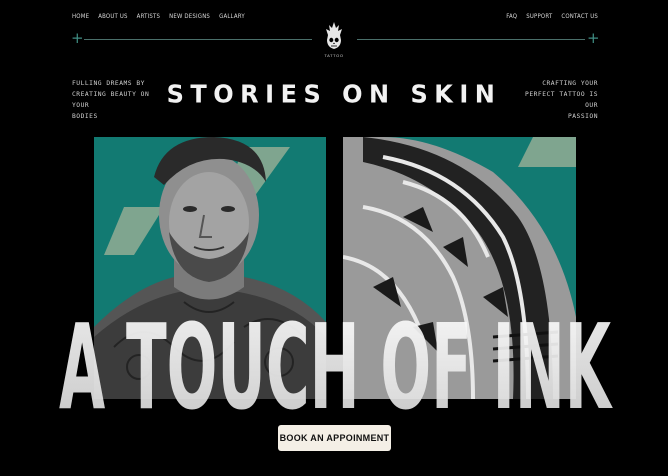 The height and width of the screenshot is (476, 668). What do you see at coordinates (511, 16) in the screenshot?
I see `nav-item-faq: FAQ` at bounding box center [511, 16].